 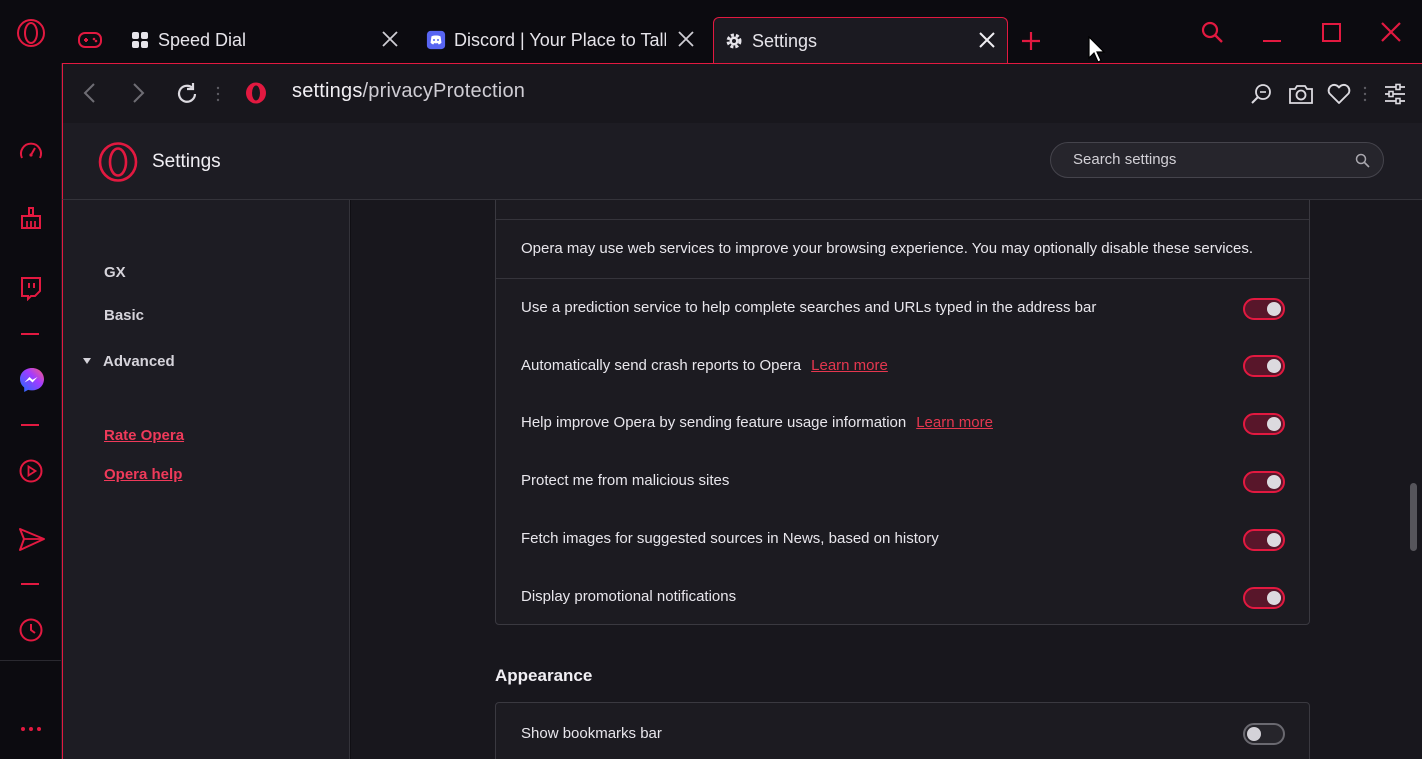 I want to click on bookmarks-bar-toggle, so click(x=1264, y=734).